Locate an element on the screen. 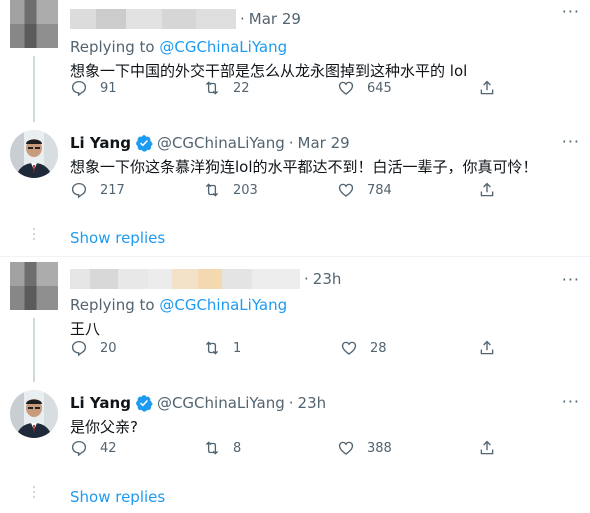 The height and width of the screenshot is (513, 590). reply-count: 42 is located at coordinates (108, 448).